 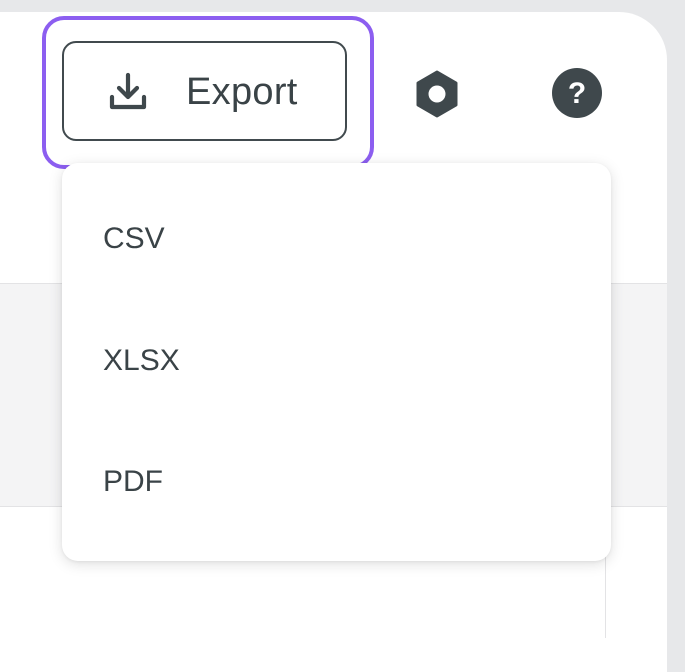 I want to click on menu-item-label: CSV, so click(x=134, y=238).